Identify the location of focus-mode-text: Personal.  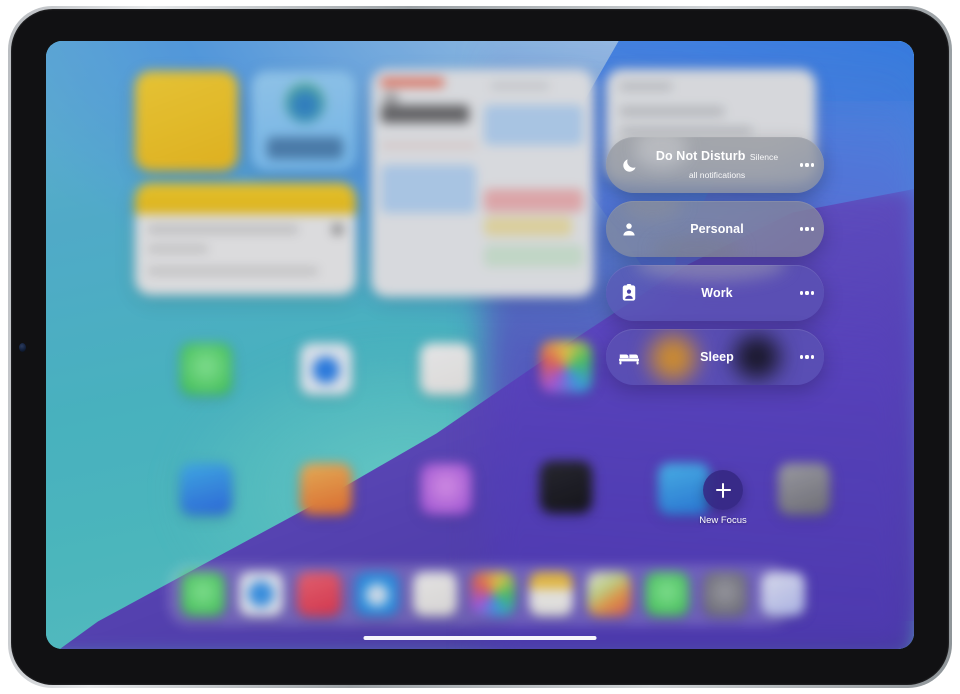
(721, 229).